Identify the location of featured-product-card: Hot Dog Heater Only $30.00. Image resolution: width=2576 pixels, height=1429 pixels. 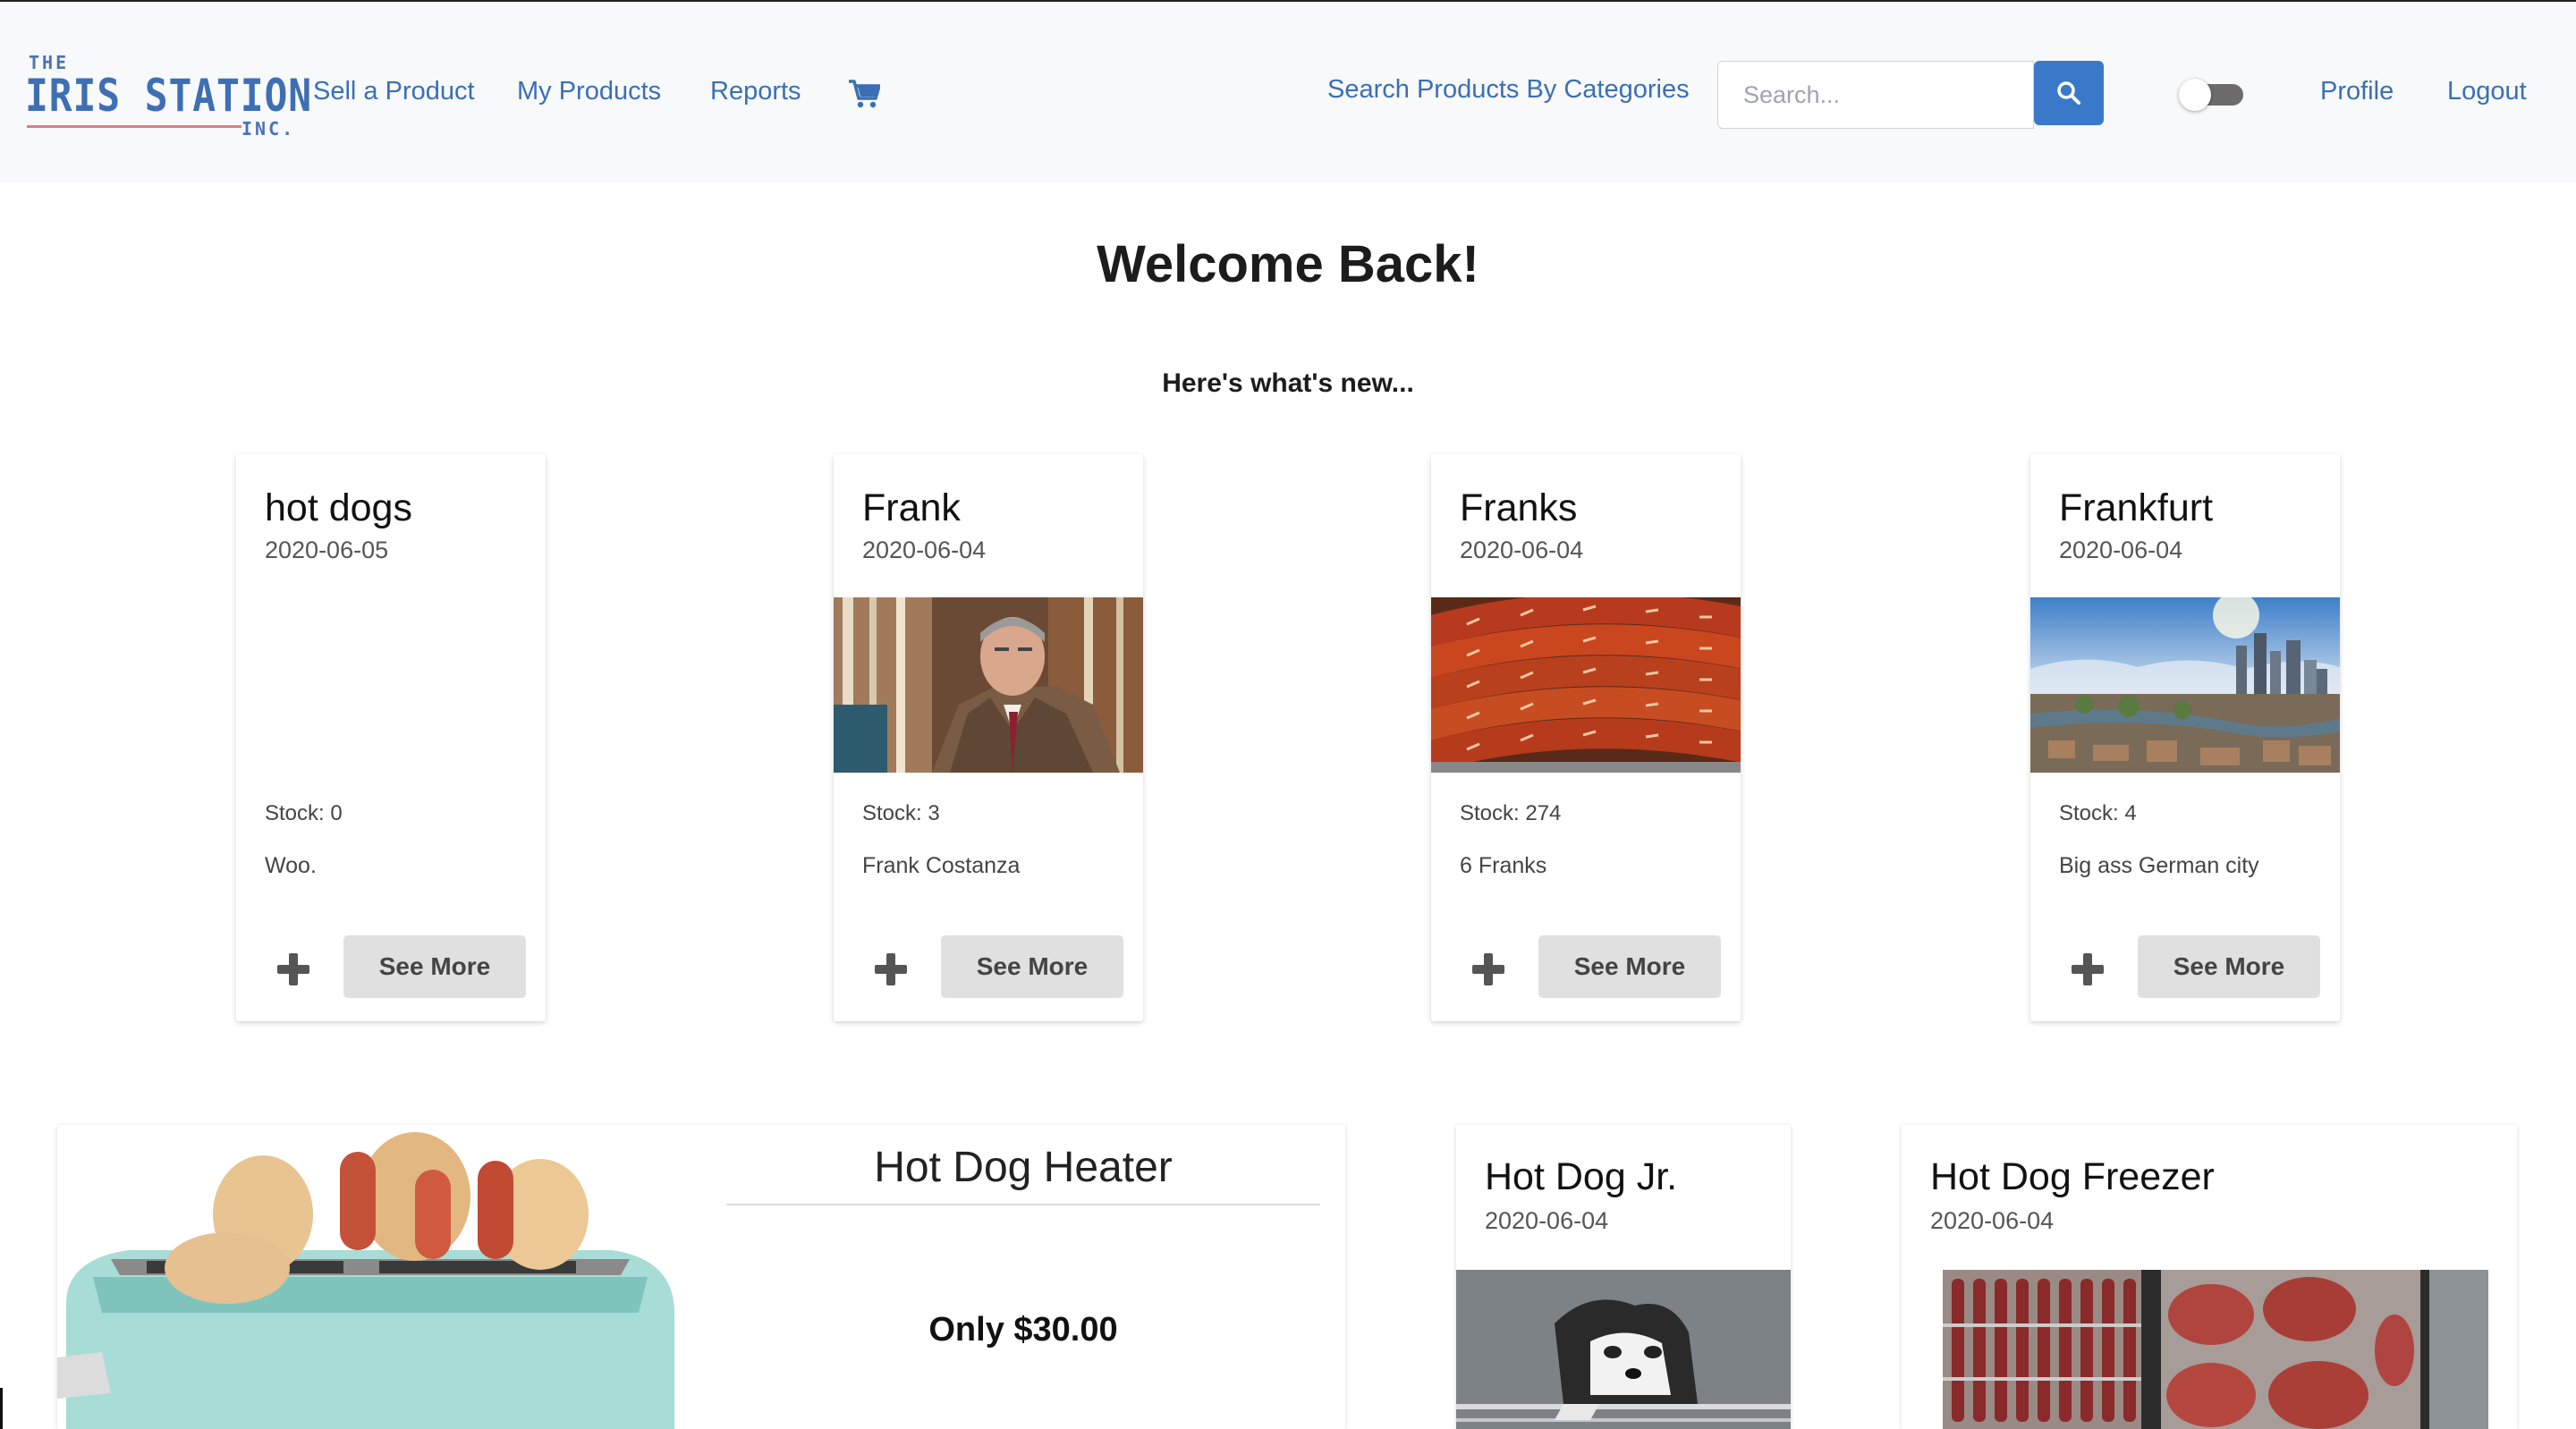
(701, 1277).